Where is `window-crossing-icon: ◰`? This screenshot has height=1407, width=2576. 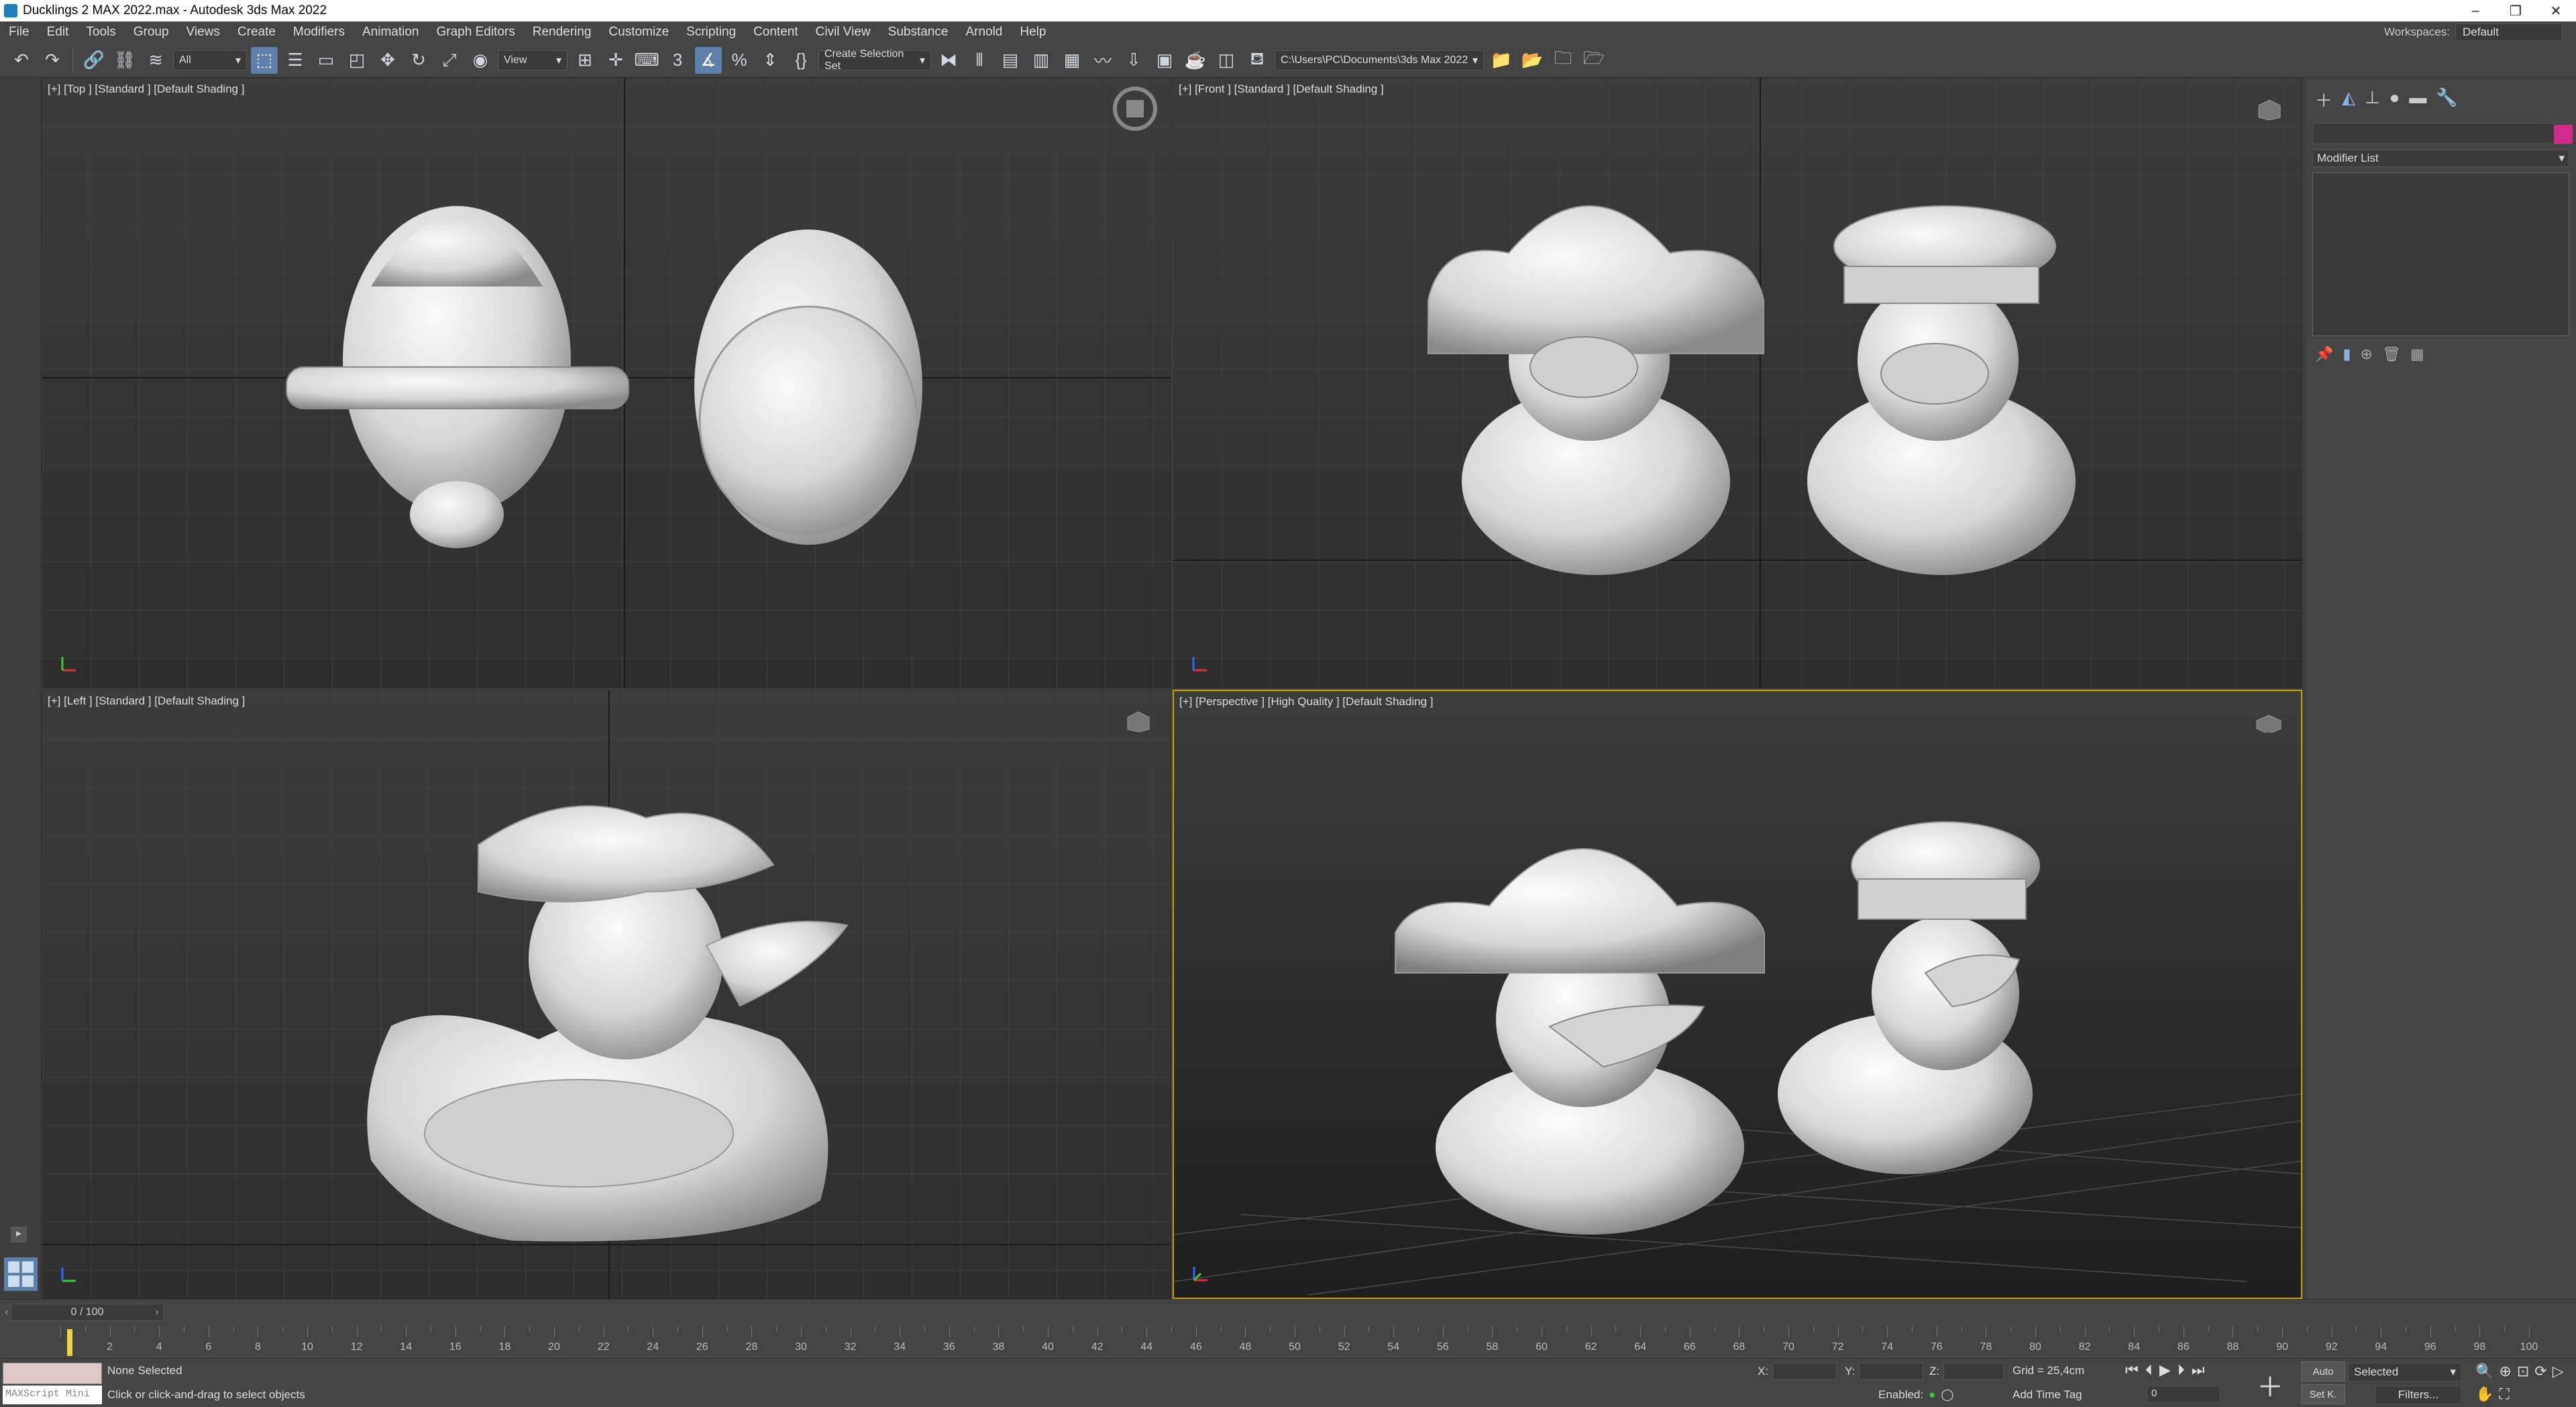 window-crossing-icon: ◰ is located at coordinates (356, 60).